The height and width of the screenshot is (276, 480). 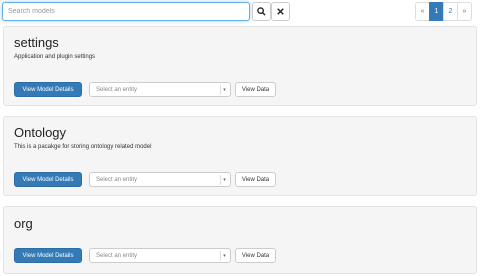 I want to click on clear-search-button, so click(x=280, y=11).